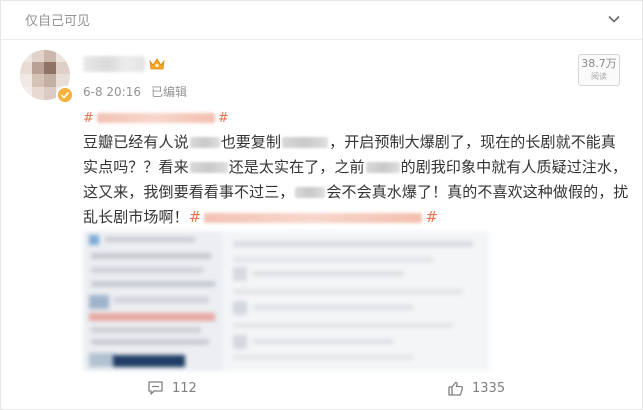 Image resolution: width=643 pixels, height=410 pixels. What do you see at coordinates (195, 217) in the screenshot?
I see `inline-topic-hash-open: #` at bounding box center [195, 217].